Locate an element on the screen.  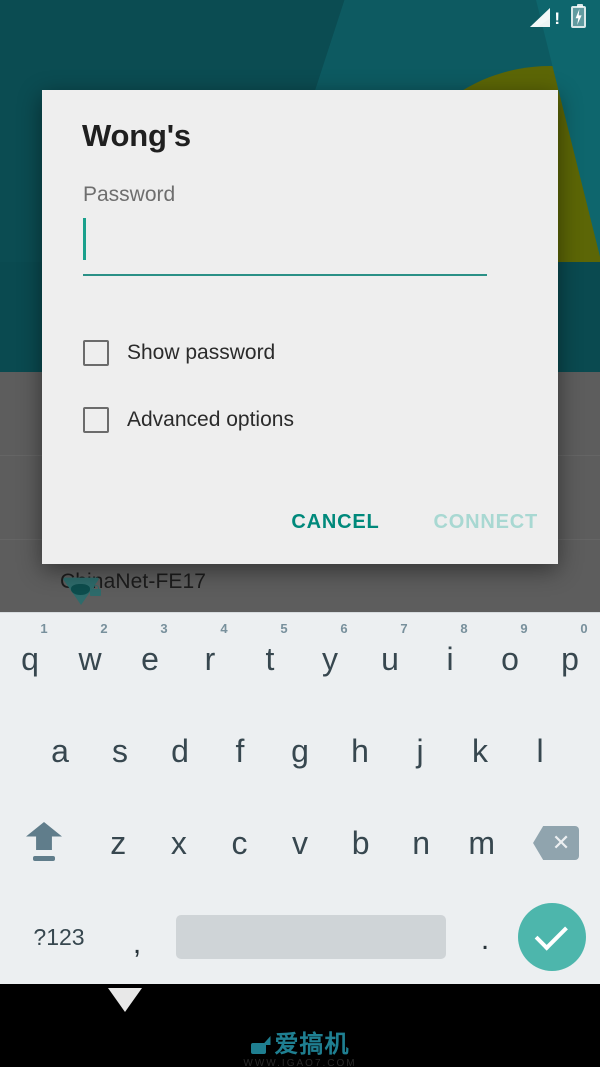
key-y-label: y is located at coordinates (330, 658).